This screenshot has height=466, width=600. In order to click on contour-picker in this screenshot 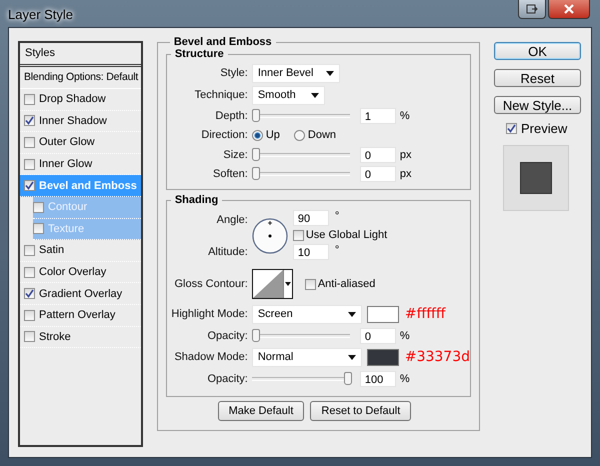, I will do `click(272, 284)`.